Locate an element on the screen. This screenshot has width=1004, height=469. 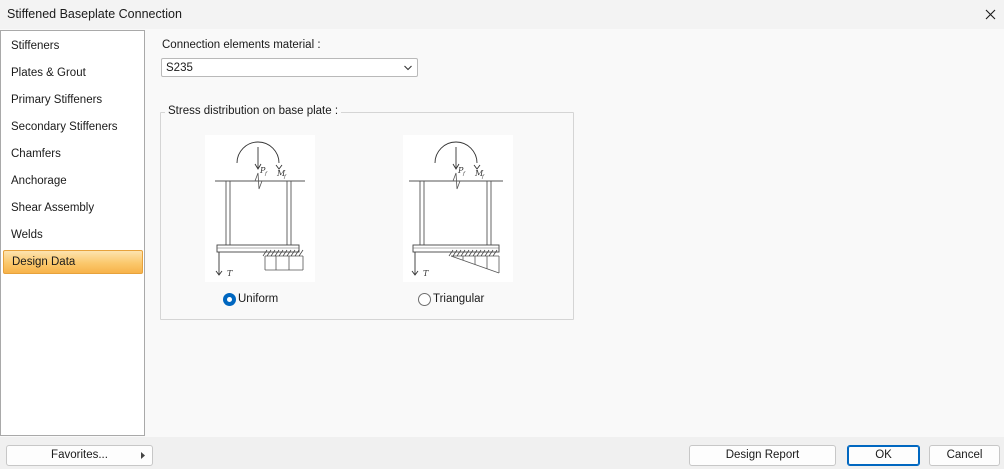
uniform-option: Uniform is located at coordinates (250, 299).